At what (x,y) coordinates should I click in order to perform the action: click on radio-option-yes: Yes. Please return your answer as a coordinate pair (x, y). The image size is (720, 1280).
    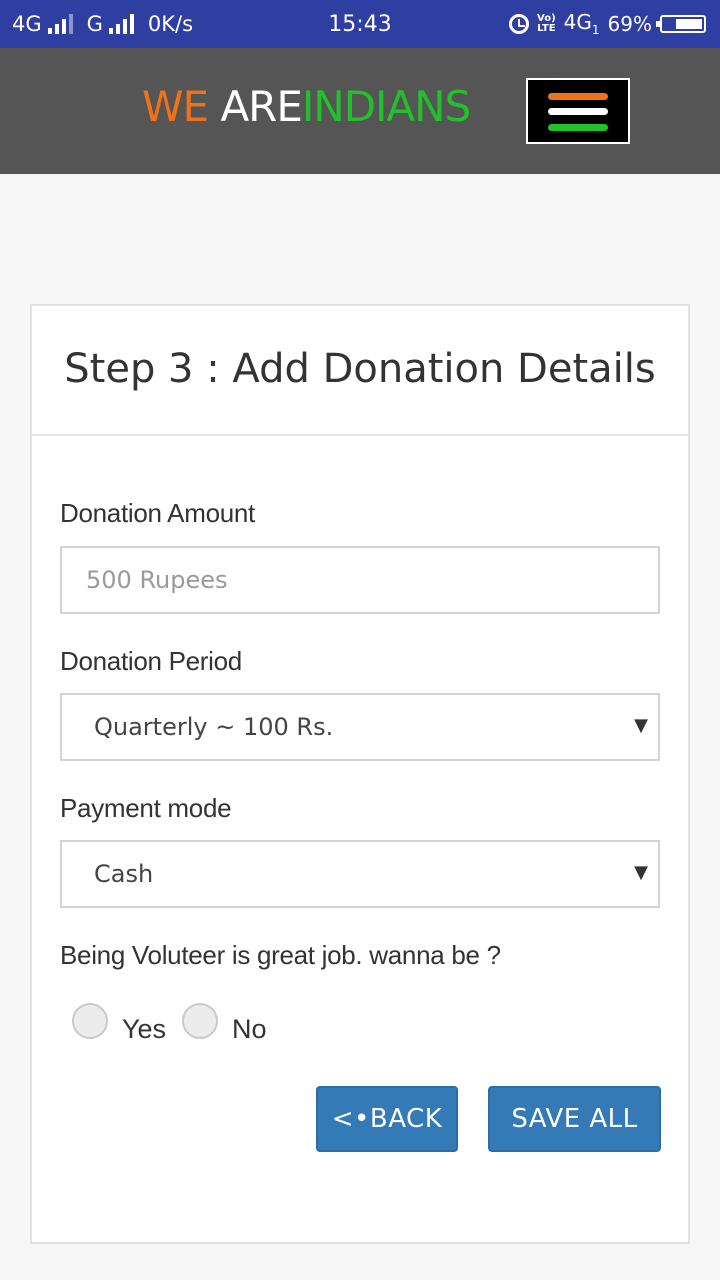
    Looking at the image, I should click on (119, 1020).